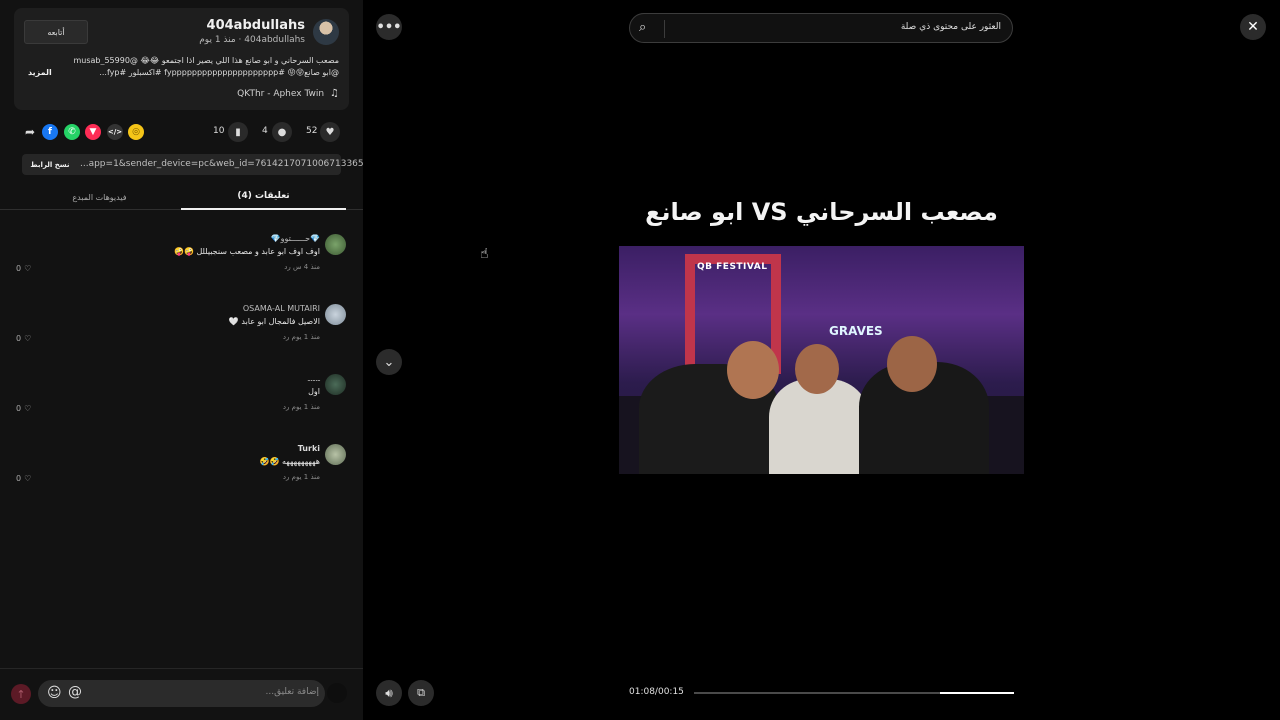 The image size is (1280, 720). Describe the element at coordinates (265, 131) in the screenshot. I see `comments-count: 4` at that location.